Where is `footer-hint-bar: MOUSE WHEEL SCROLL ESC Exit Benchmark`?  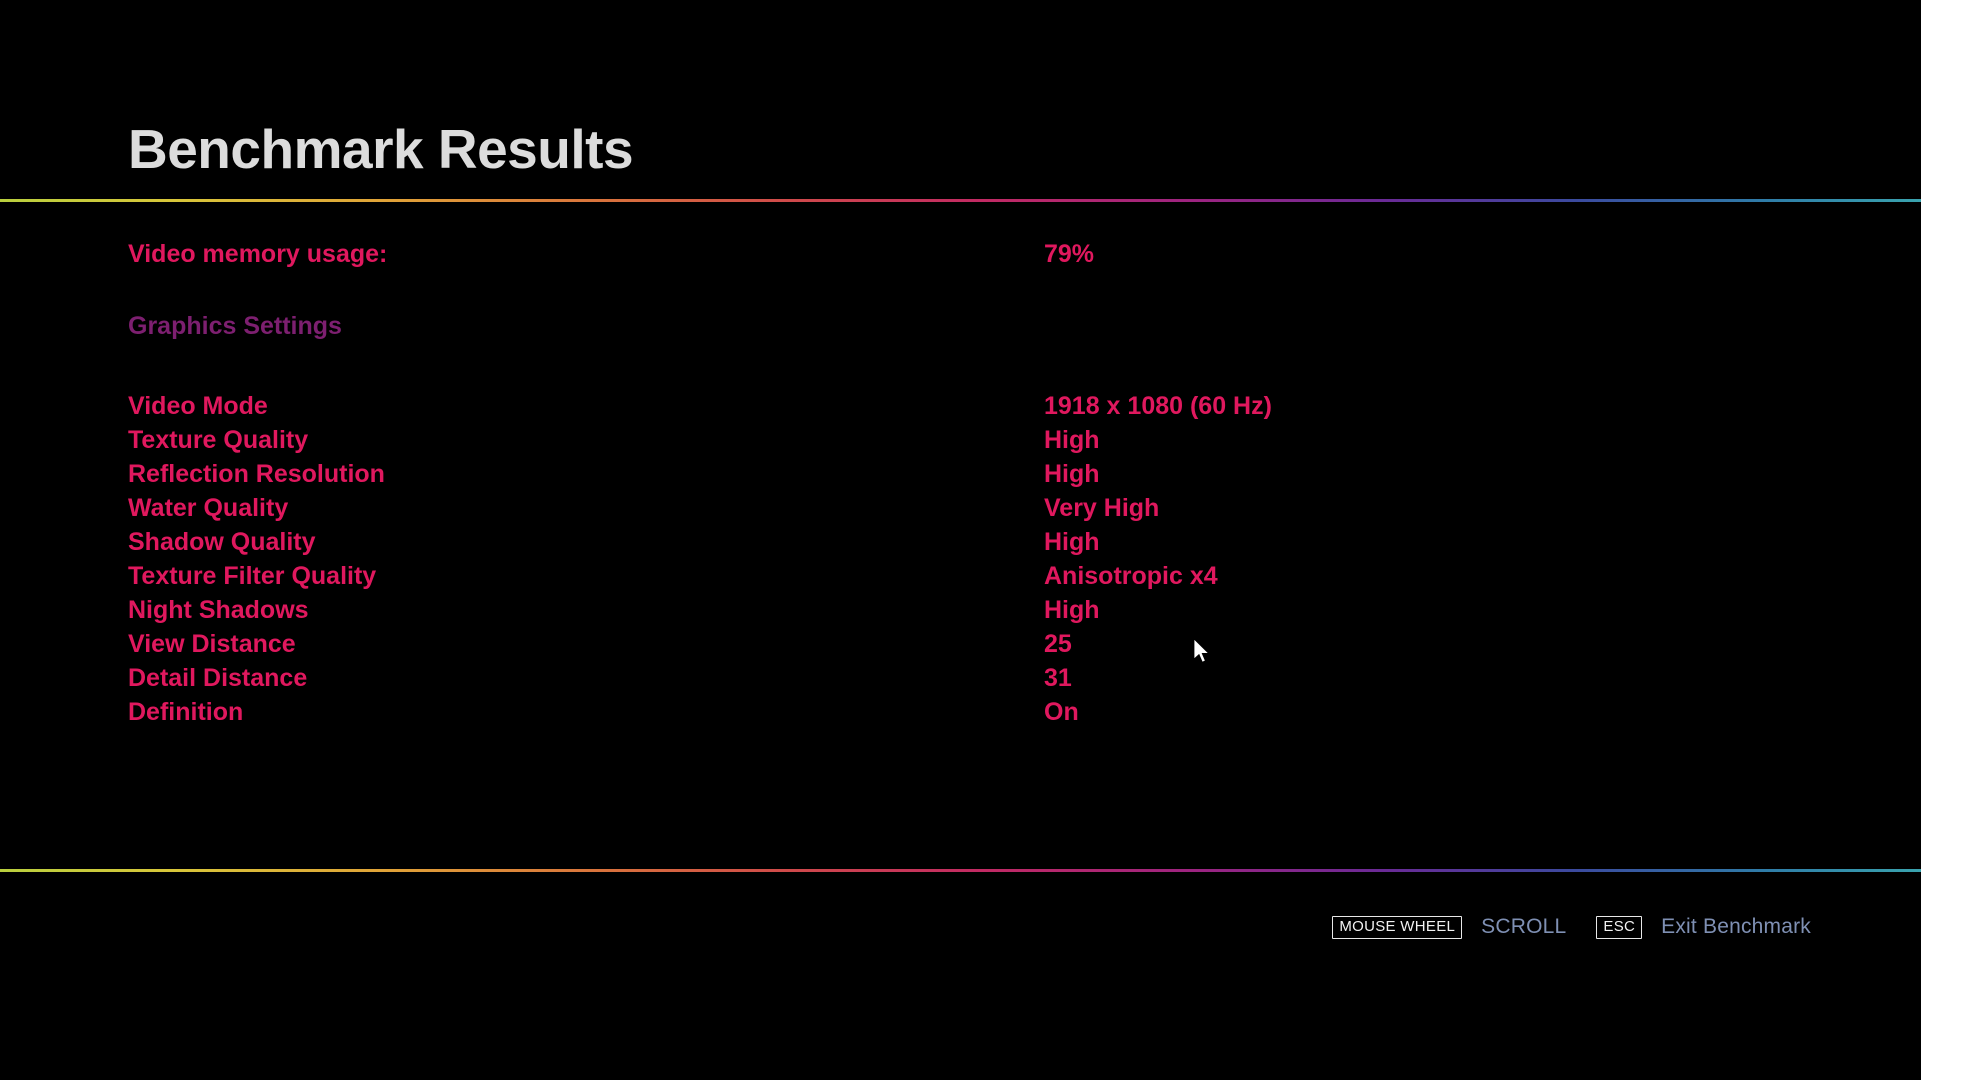 footer-hint-bar: MOUSE WHEEL SCROLL ESC Exit Benchmark is located at coordinates (960, 935).